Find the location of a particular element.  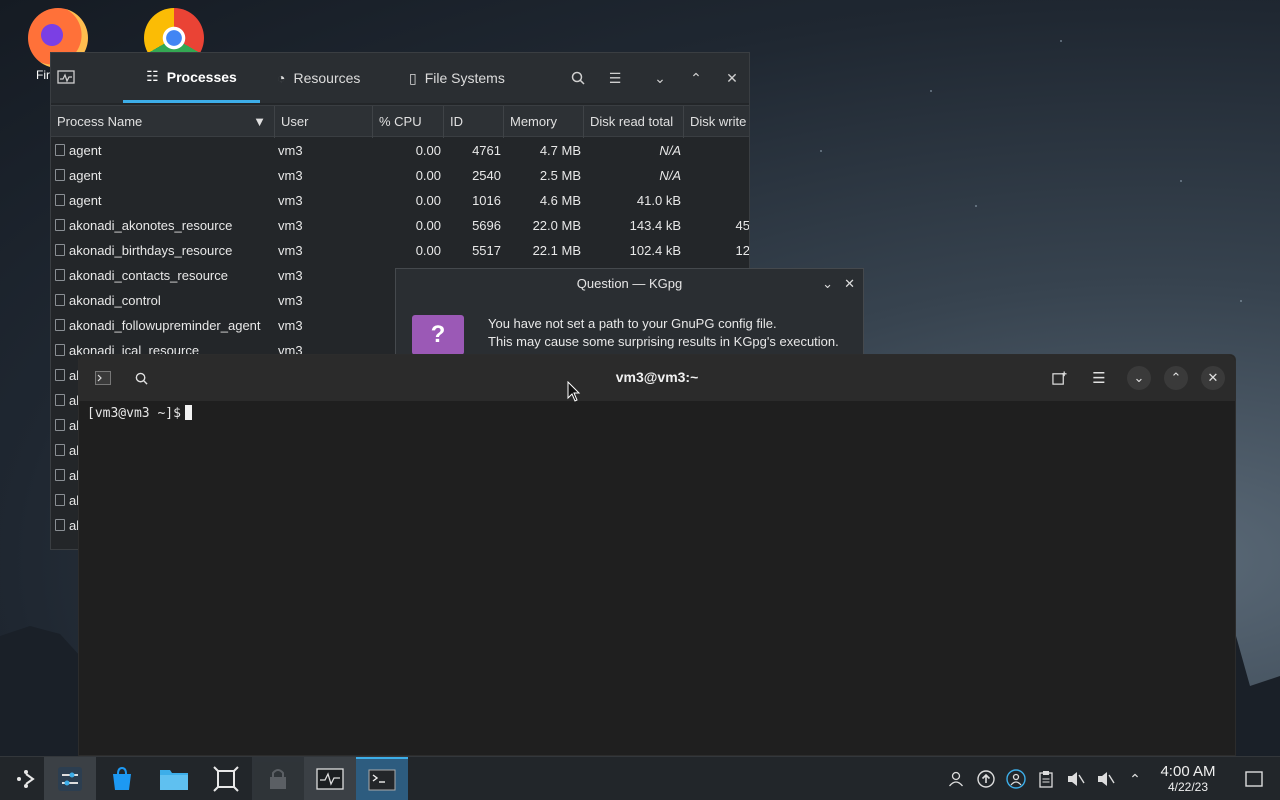

cell-mem: 4.6 MB is located at coordinates (560, 200).